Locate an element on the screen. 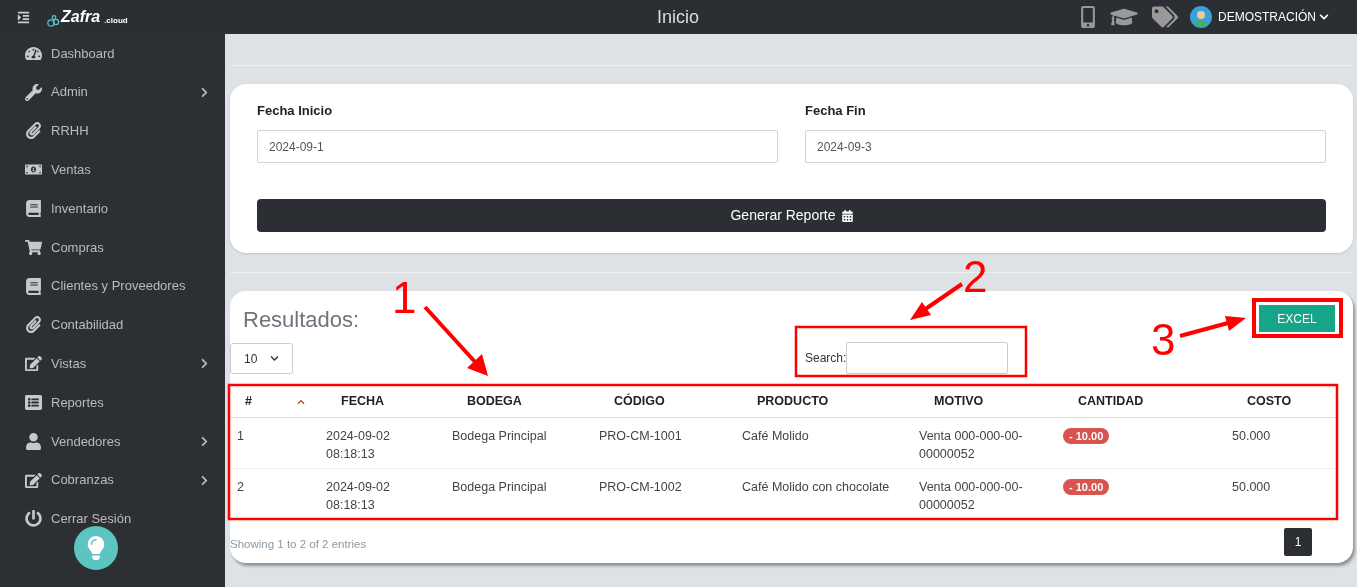  sidebar-item: Inventario is located at coordinates (112, 208).